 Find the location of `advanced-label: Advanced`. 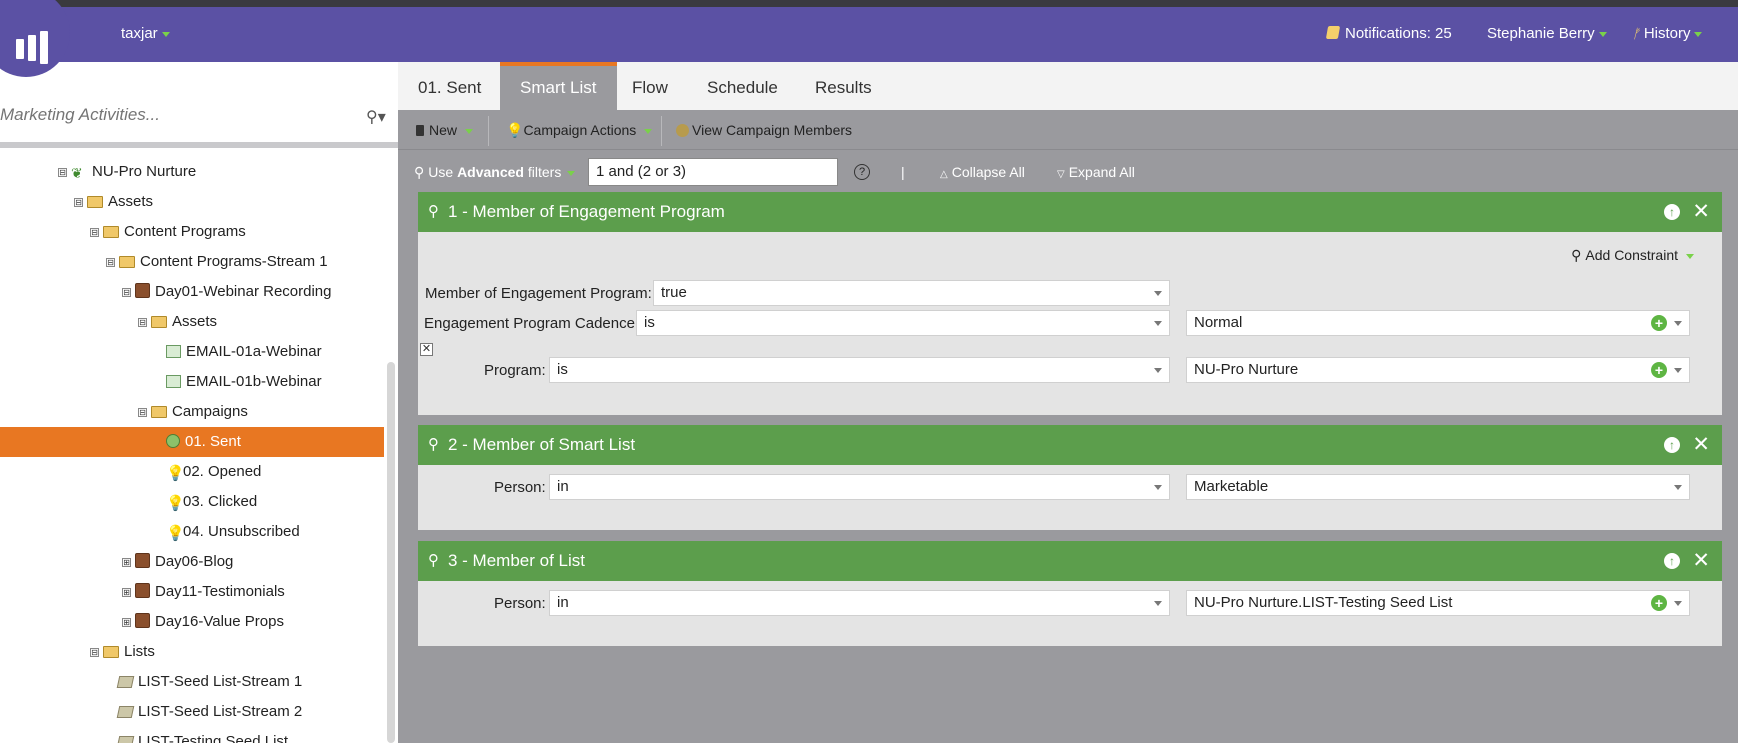

advanced-label: Advanced is located at coordinates (490, 172).